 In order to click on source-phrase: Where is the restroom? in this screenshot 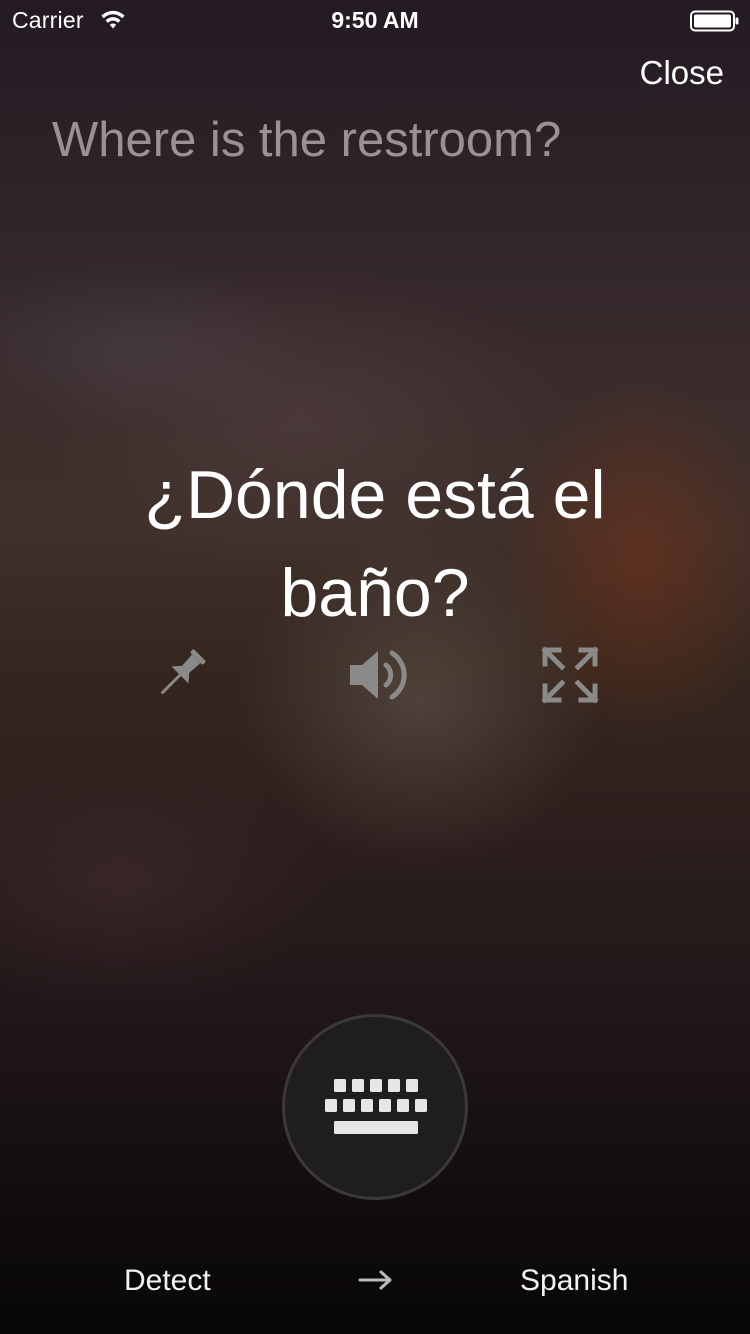, I will do `click(372, 140)`.